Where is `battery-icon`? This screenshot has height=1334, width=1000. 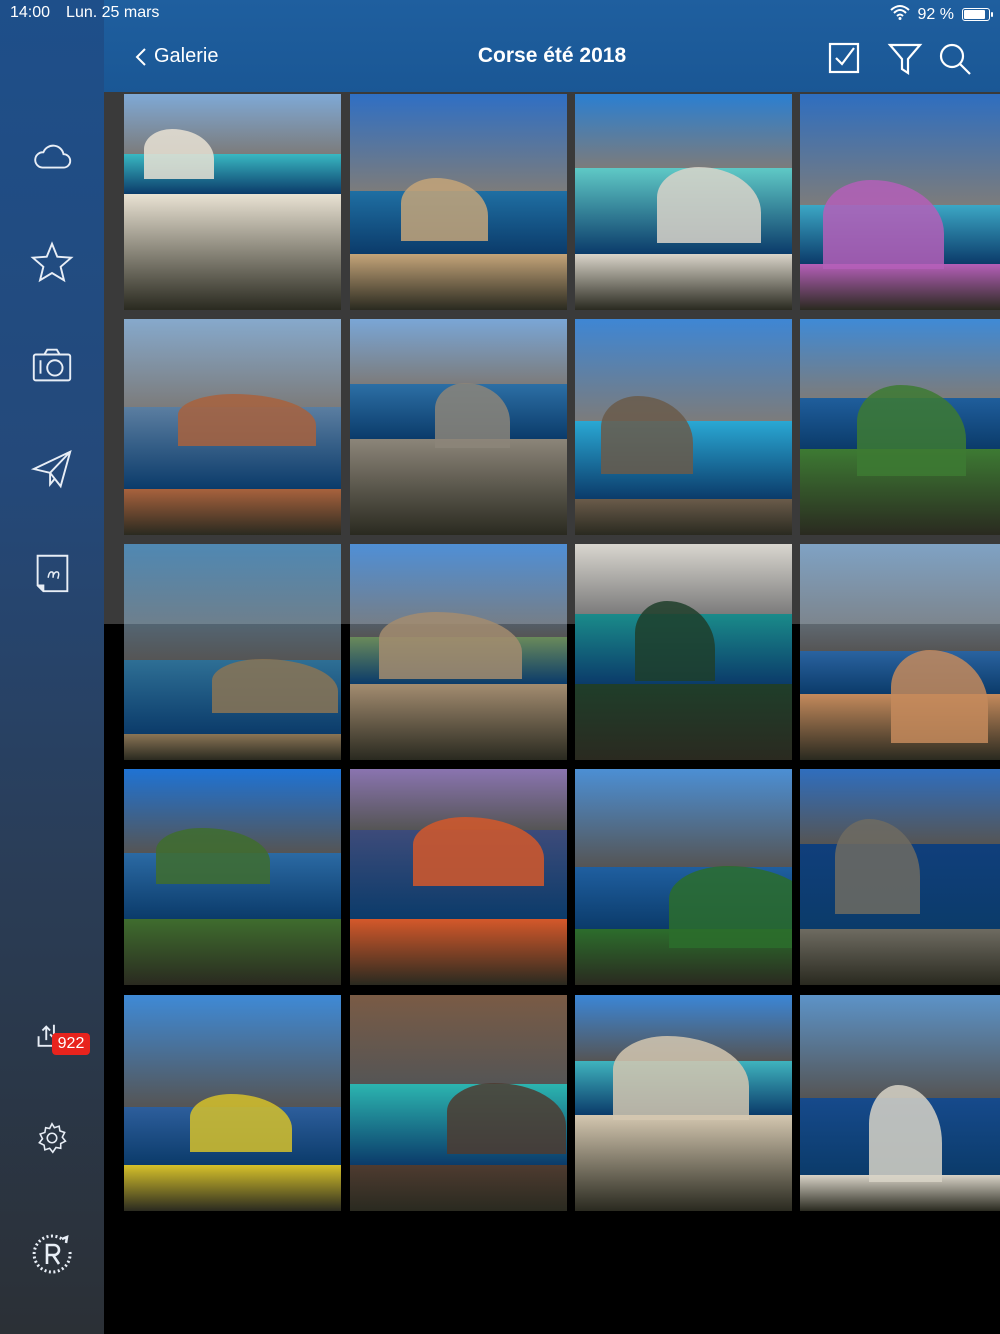
battery-icon is located at coordinates (977, 14).